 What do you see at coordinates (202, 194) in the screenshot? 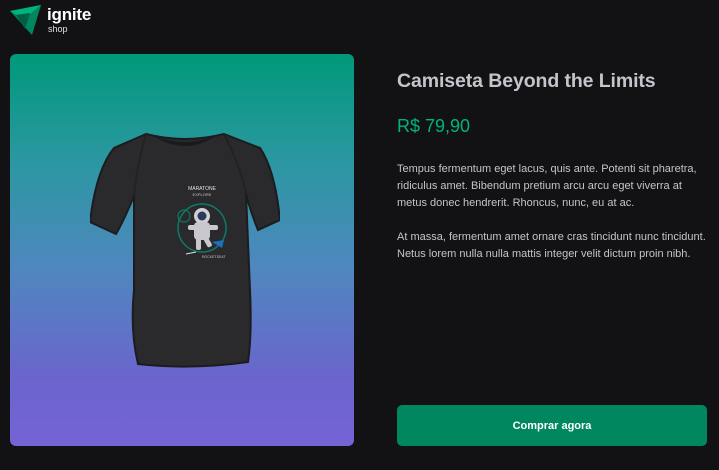
I see `svg-text: EXPLORE` at bounding box center [202, 194].